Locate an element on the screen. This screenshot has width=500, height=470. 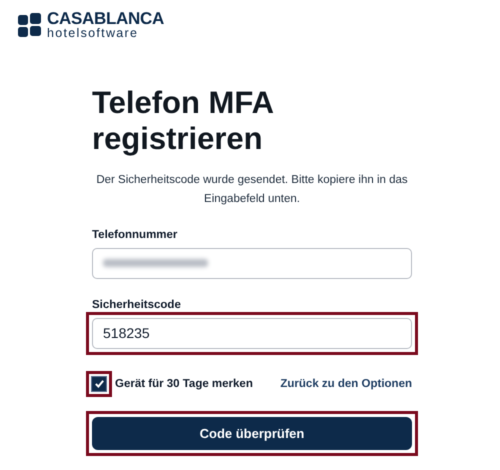
code-field: 518235 is located at coordinates (252, 333).